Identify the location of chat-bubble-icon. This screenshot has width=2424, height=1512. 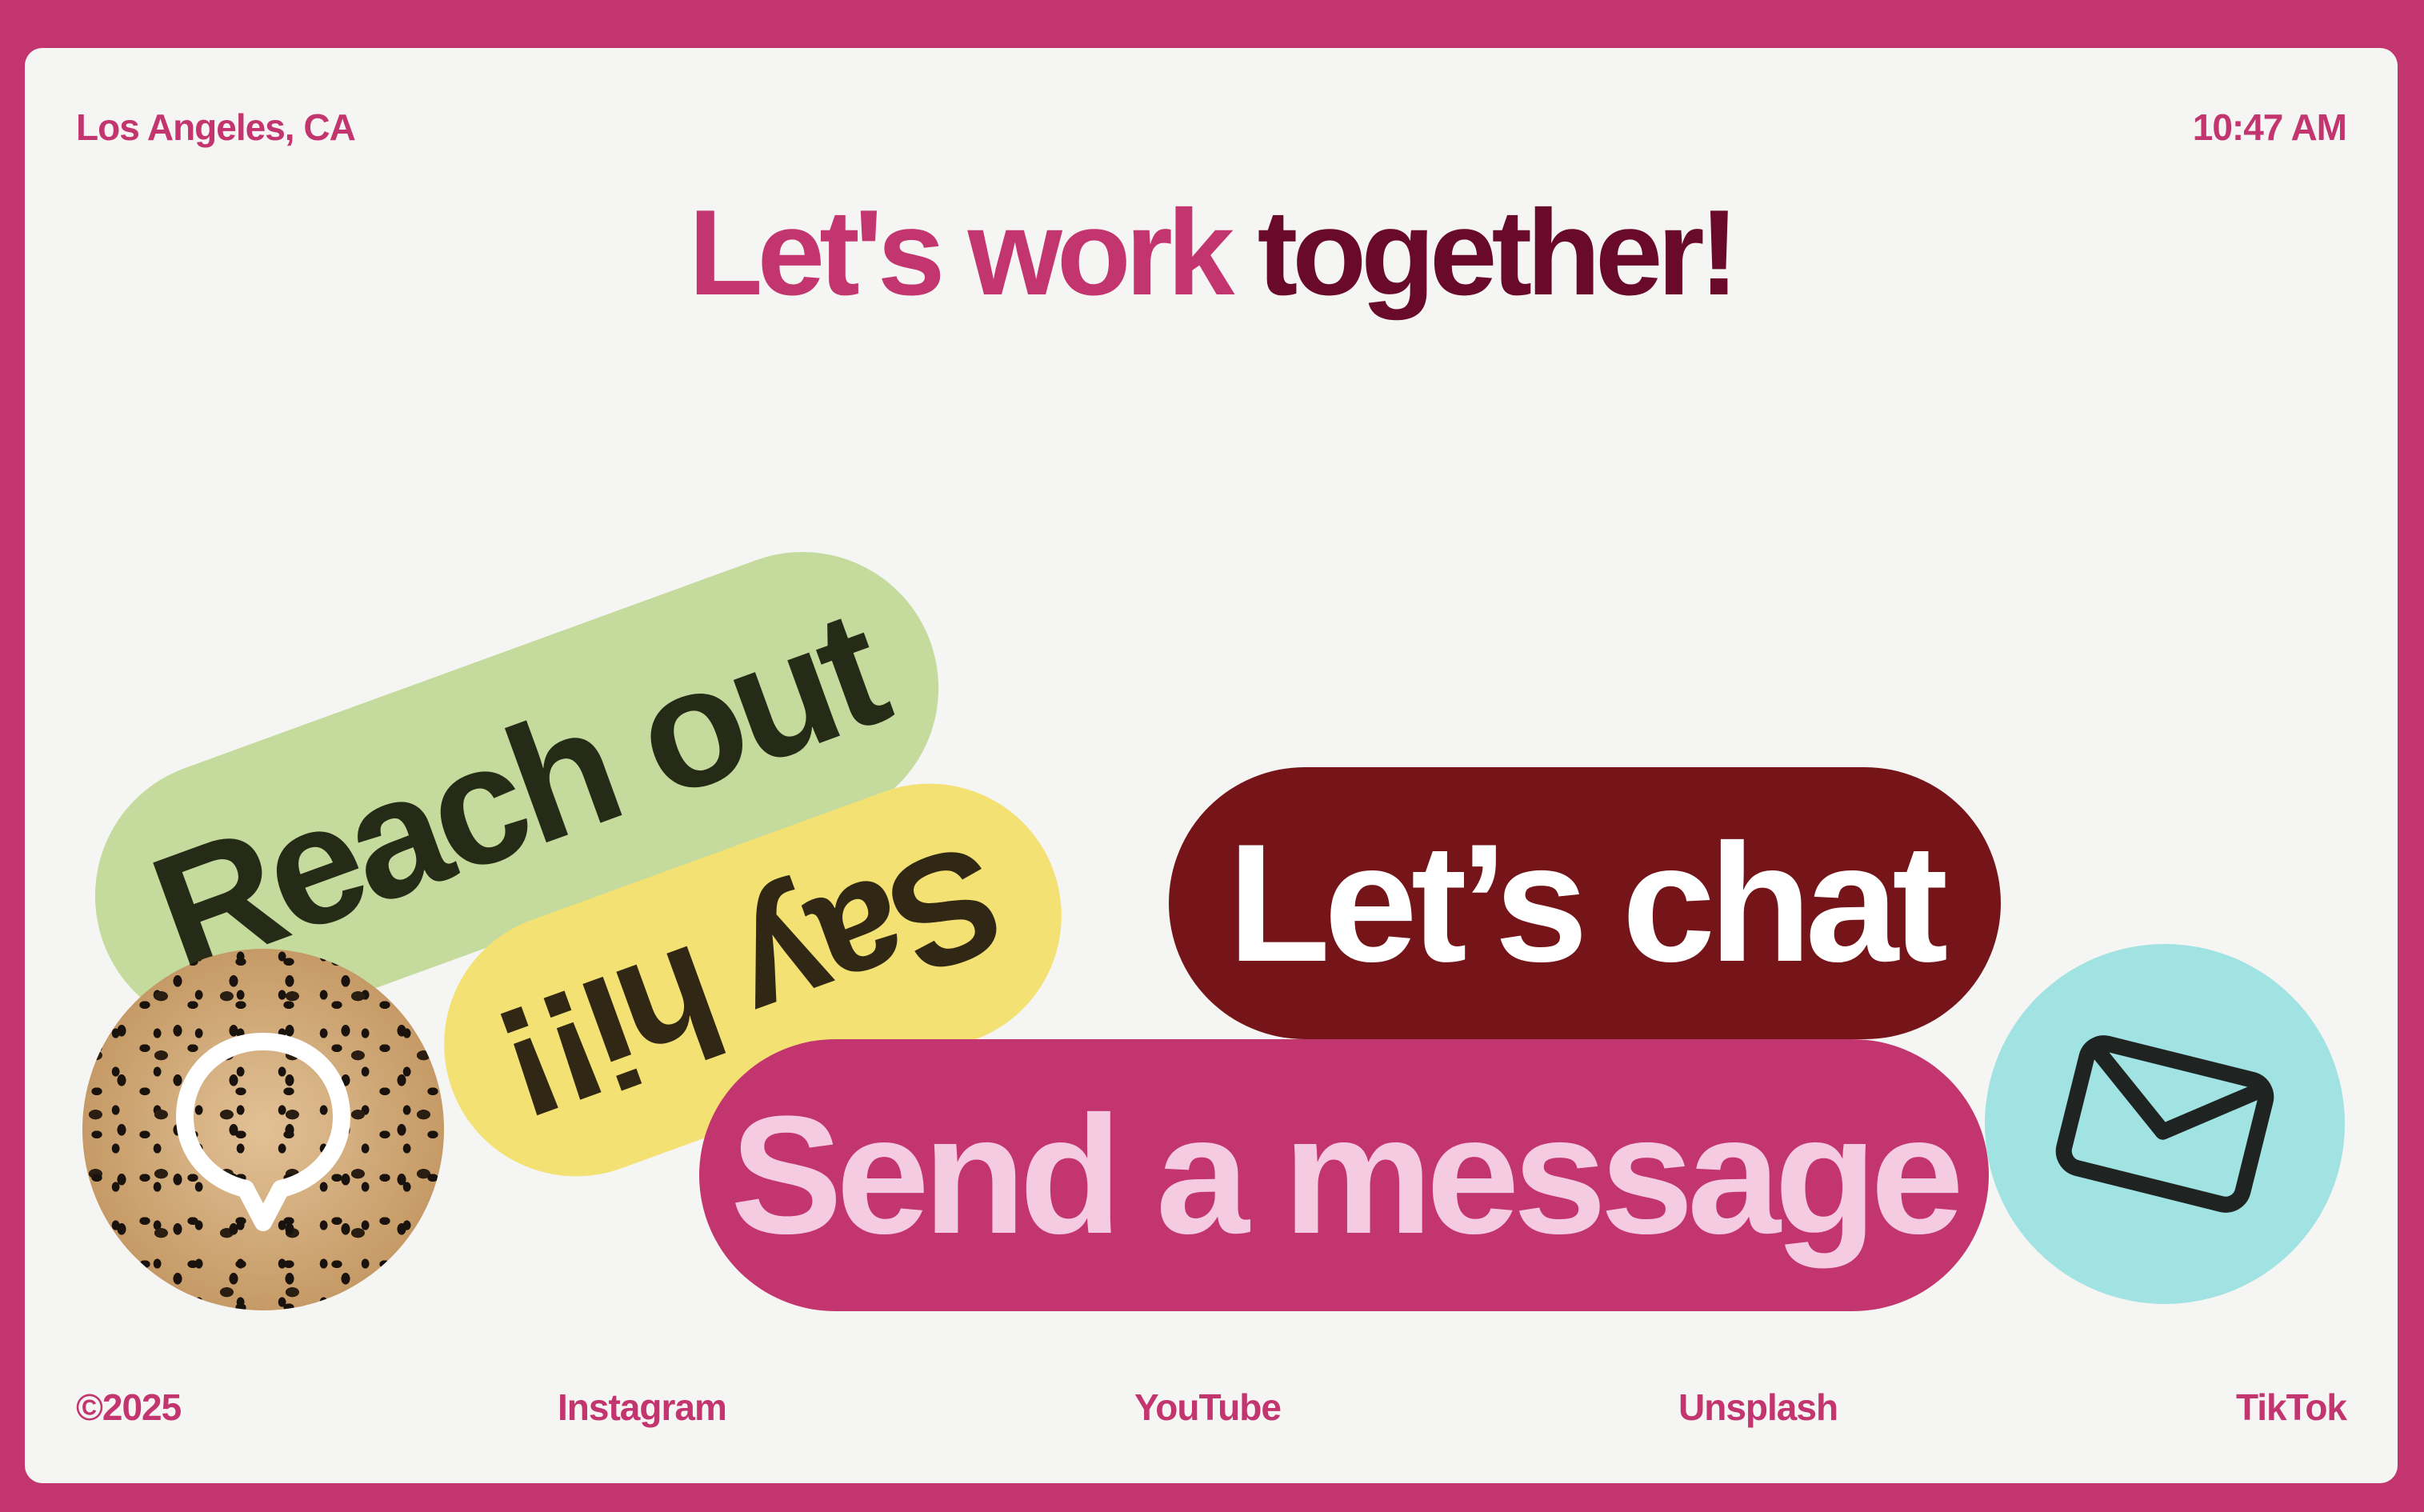
(263, 1132).